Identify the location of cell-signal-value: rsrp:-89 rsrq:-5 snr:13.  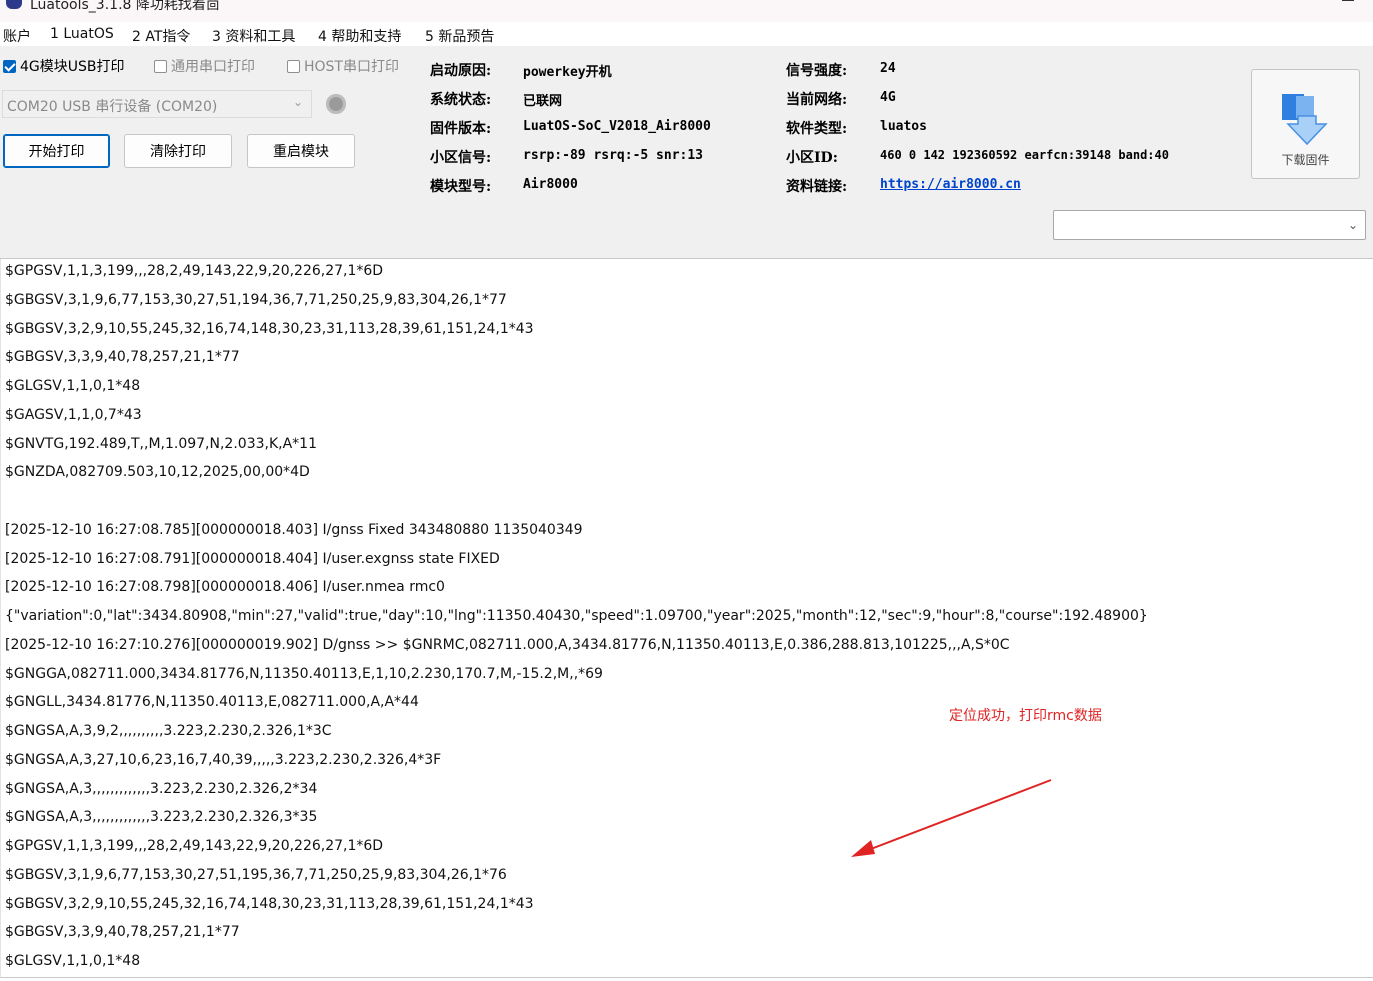
(613, 155).